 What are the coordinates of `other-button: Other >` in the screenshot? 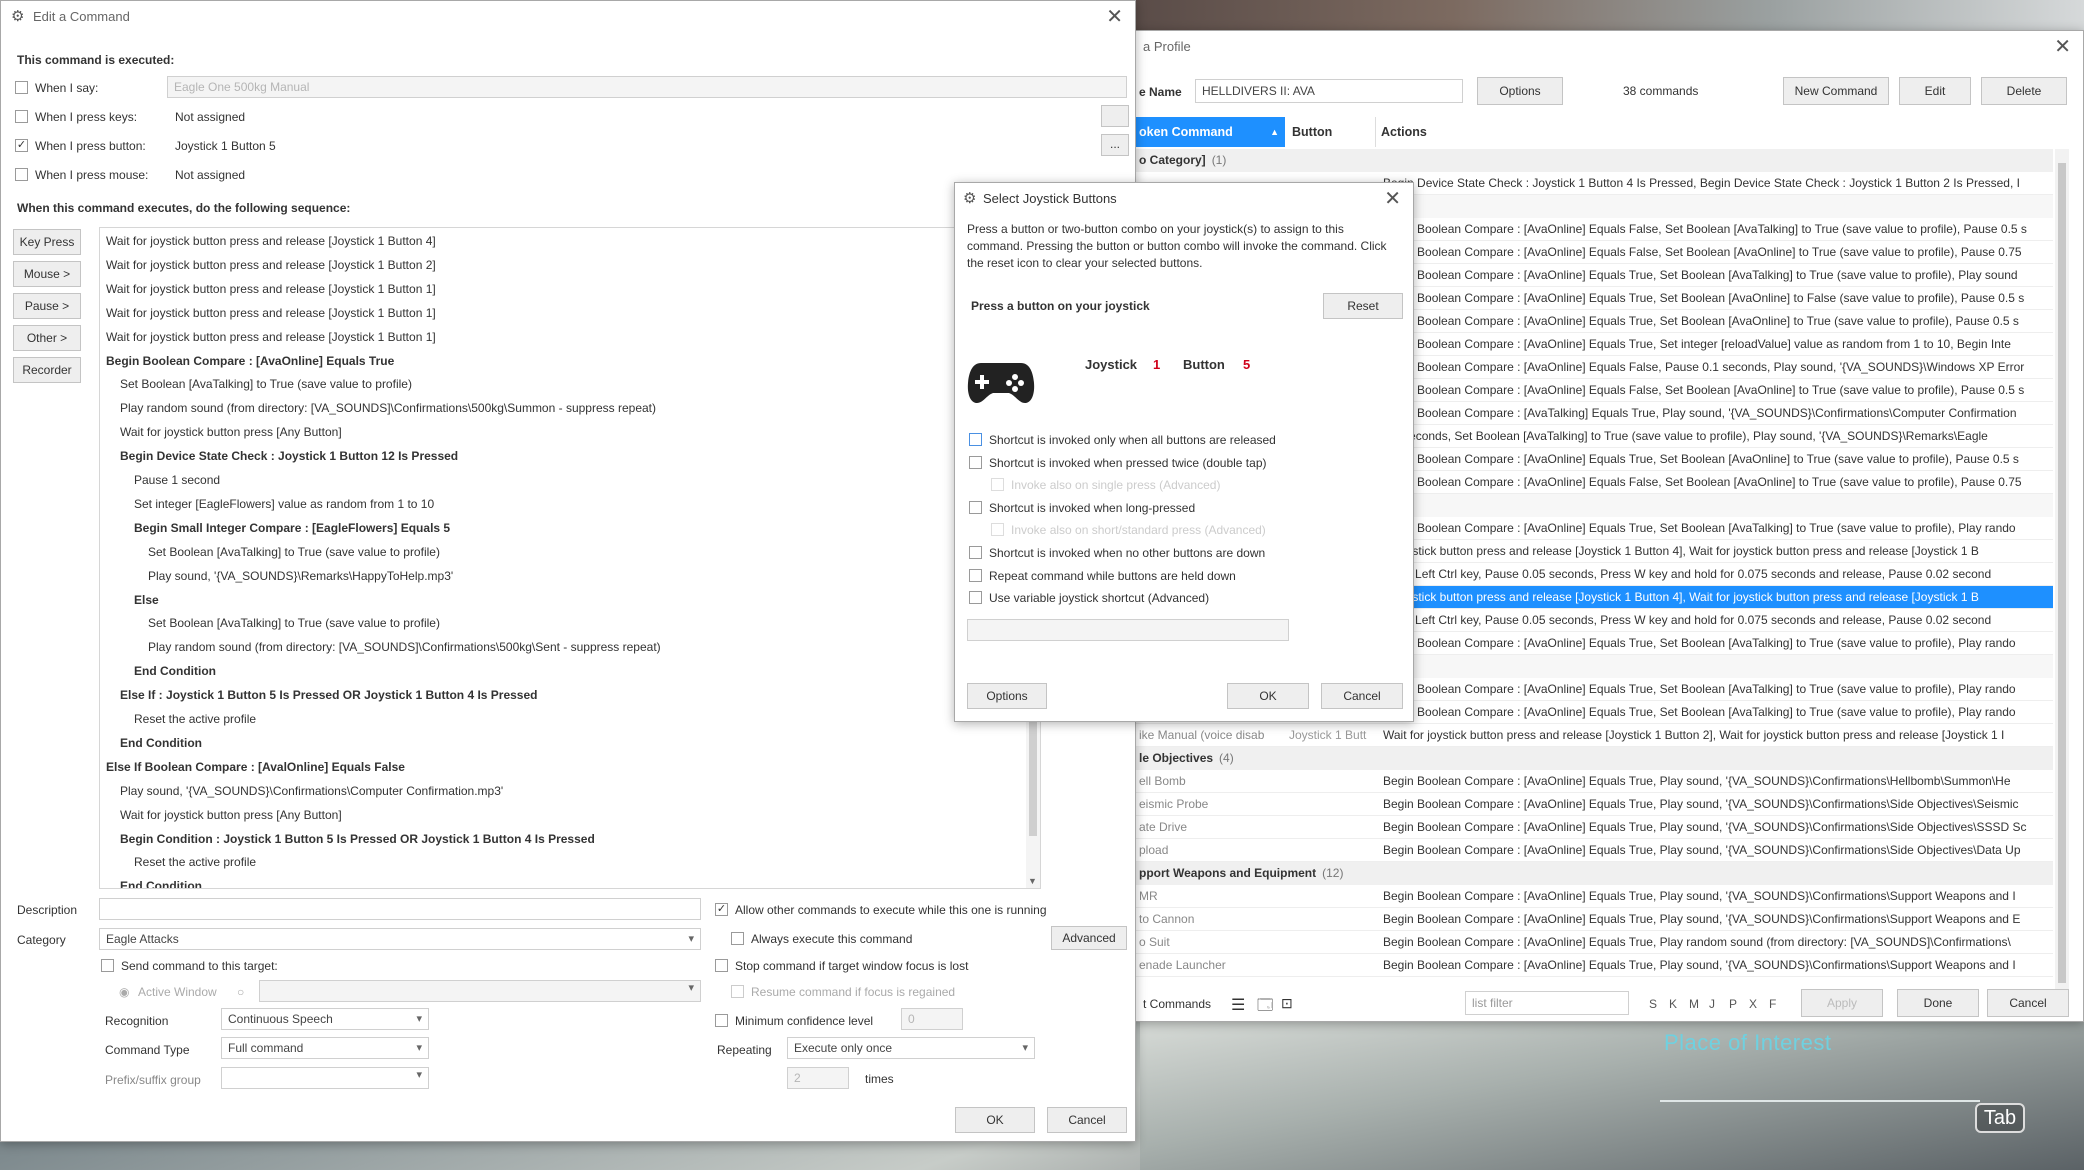 It's located at (47, 338).